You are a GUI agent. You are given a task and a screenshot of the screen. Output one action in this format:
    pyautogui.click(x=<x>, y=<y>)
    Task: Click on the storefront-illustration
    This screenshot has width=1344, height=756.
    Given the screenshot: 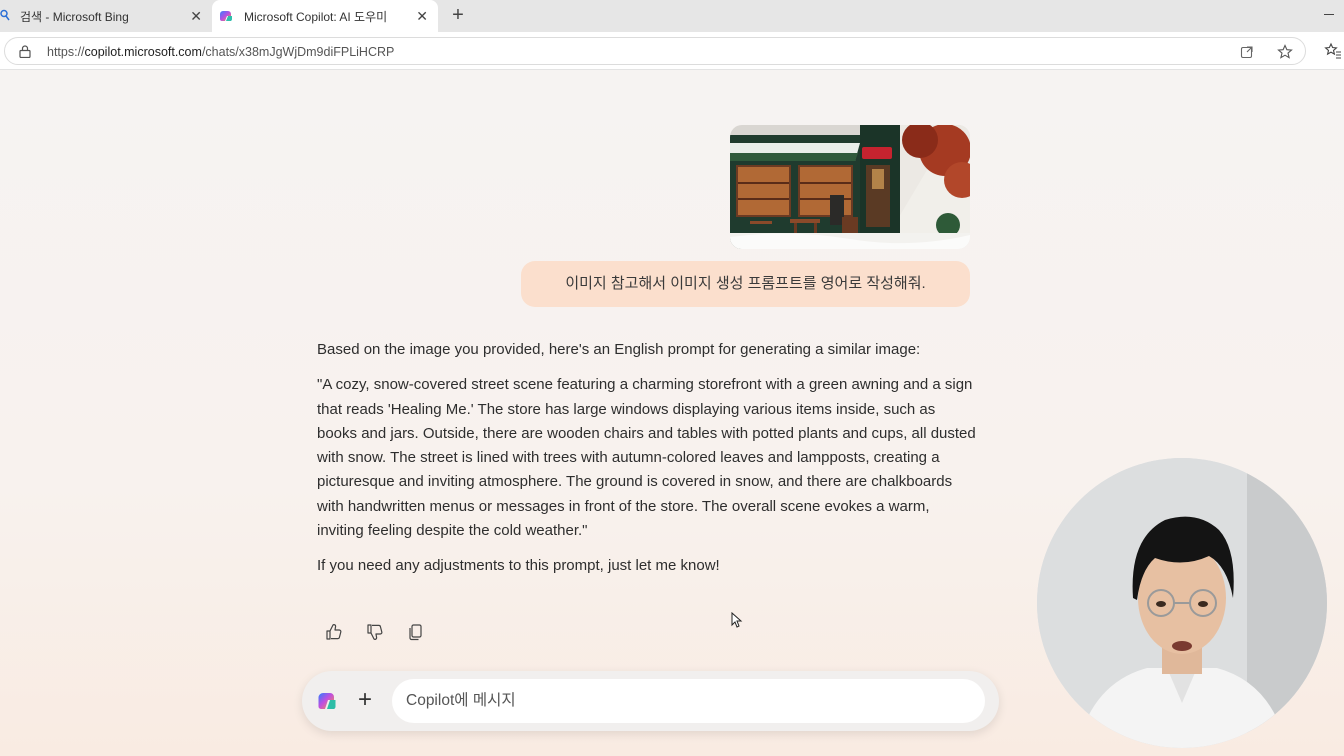 What is the action you would take?
    pyautogui.click(x=850, y=187)
    